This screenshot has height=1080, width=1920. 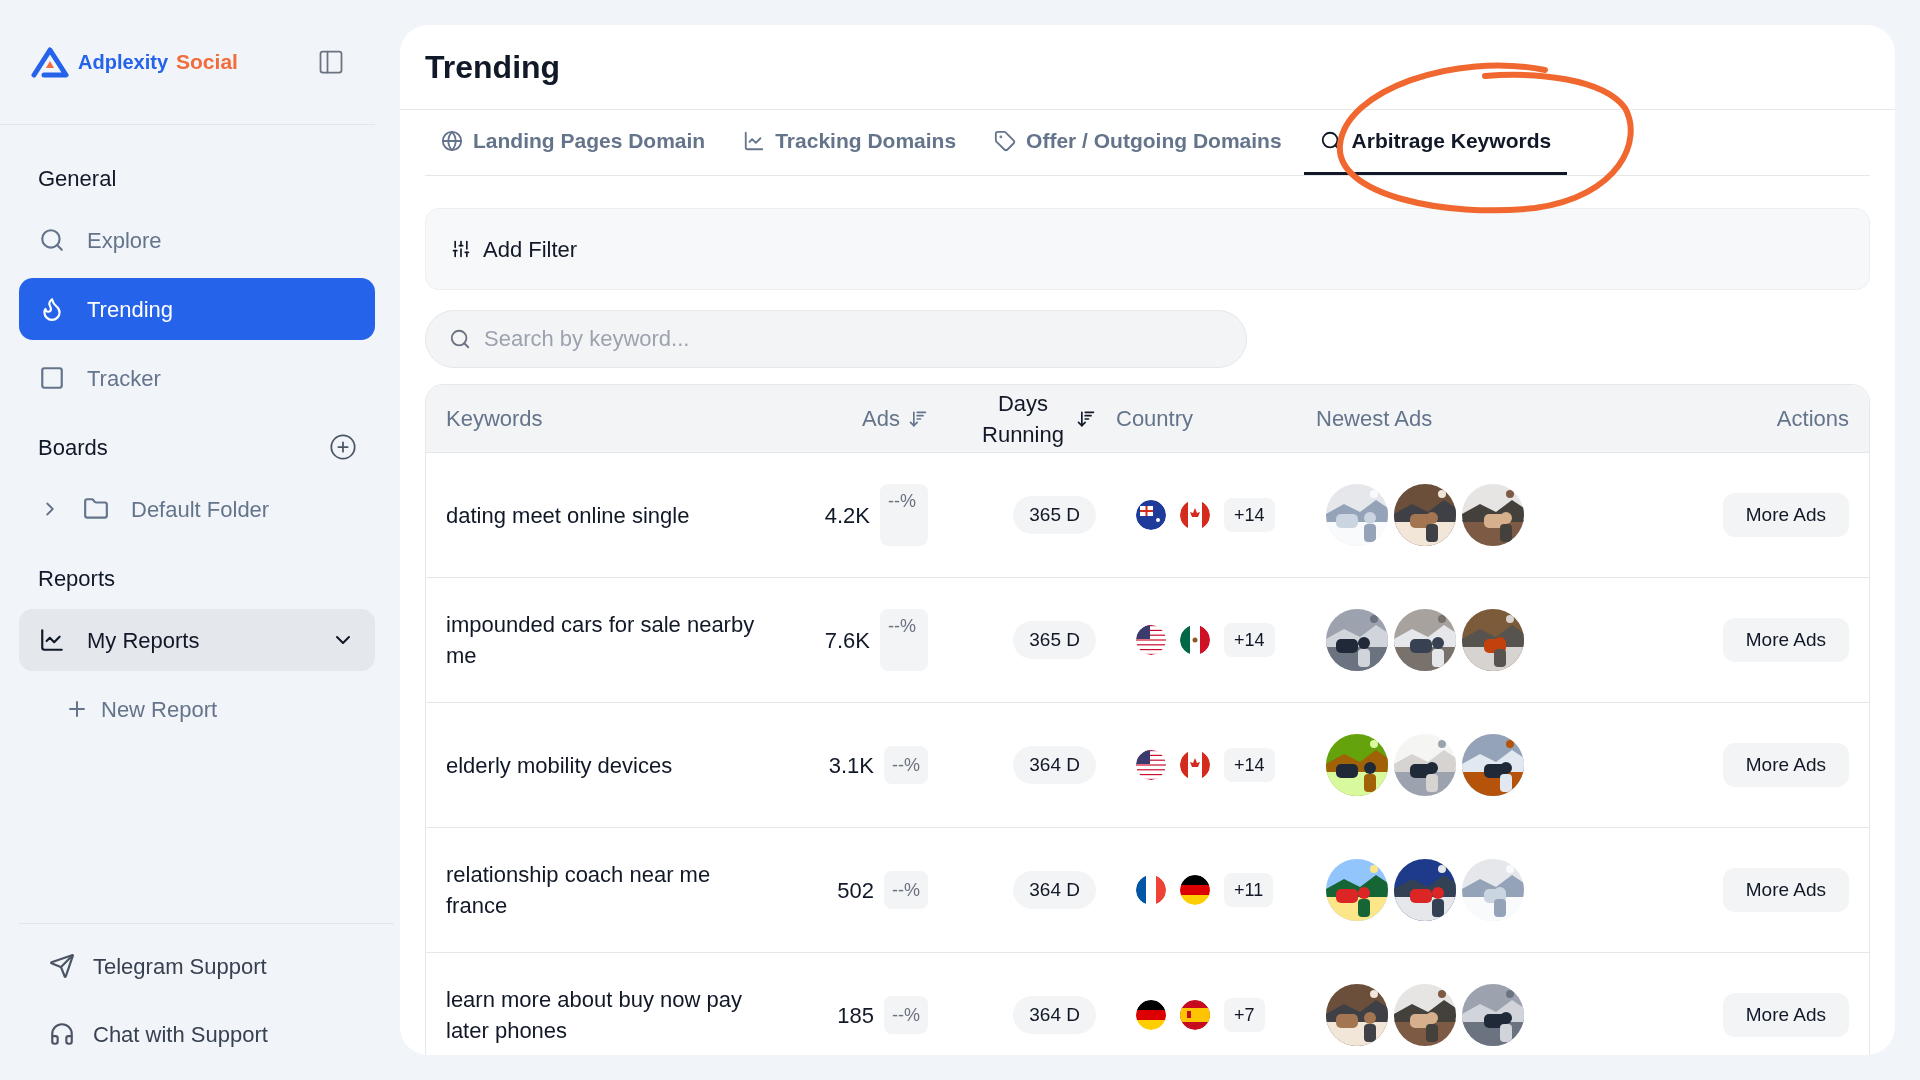 What do you see at coordinates (1435, 142) in the screenshot?
I see `tab: Arbitrage Keywords` at bounding box center [1435, 142].